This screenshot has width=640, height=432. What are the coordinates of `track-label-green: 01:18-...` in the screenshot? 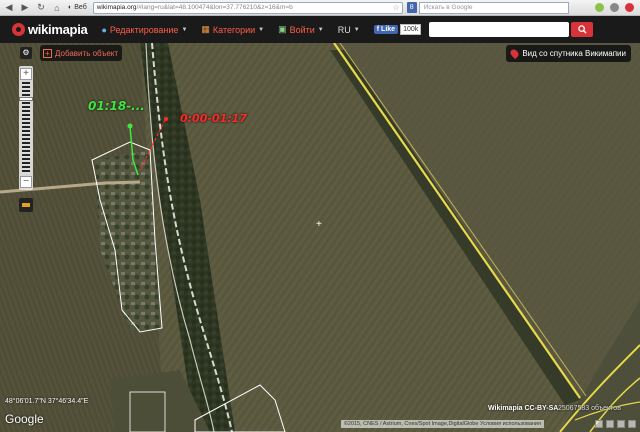 It's located at (116, 106).